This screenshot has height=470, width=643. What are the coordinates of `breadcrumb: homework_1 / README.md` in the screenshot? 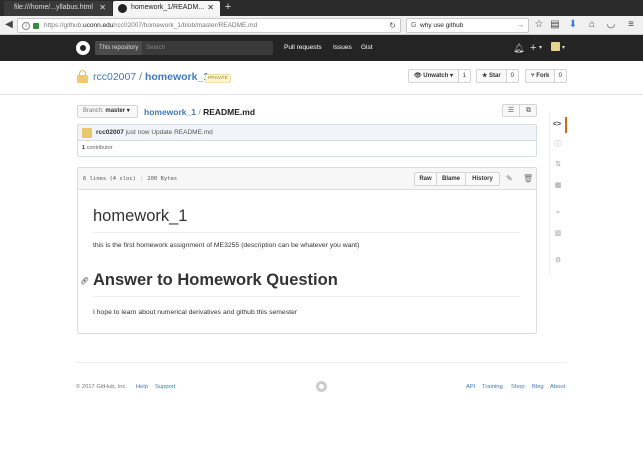 It's located at (199, 112).